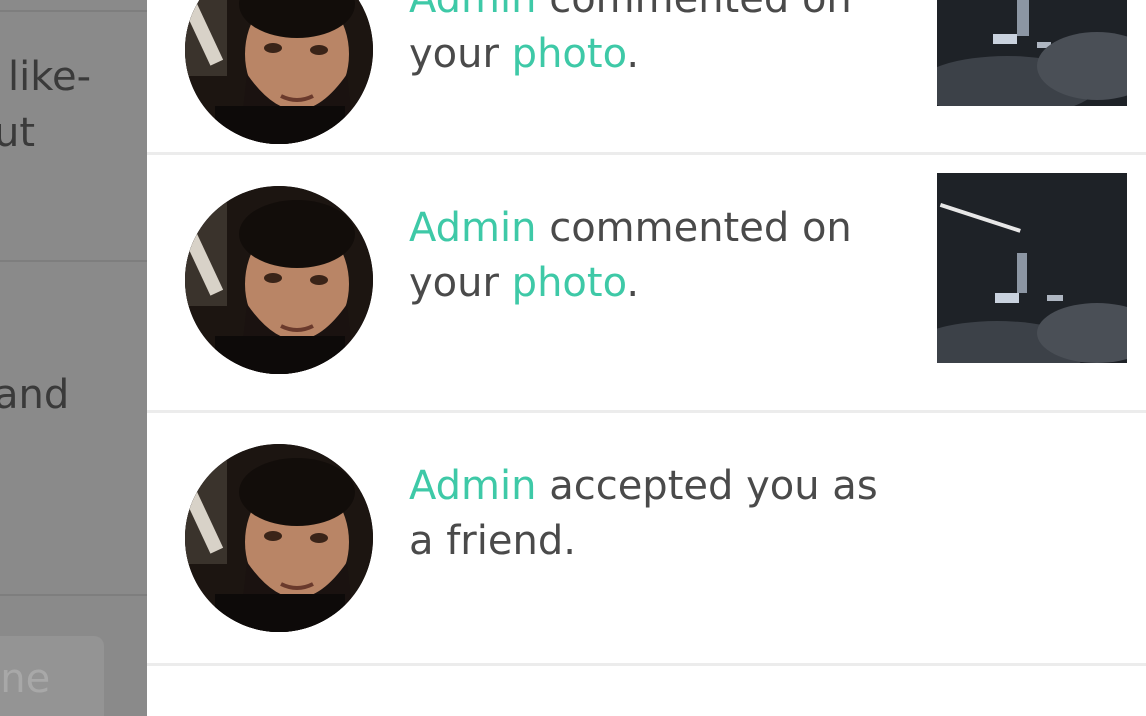  What do you see at coordinates (646, 664) in the screenshot?
I see `row-divider` at bounding box center [646, 664].